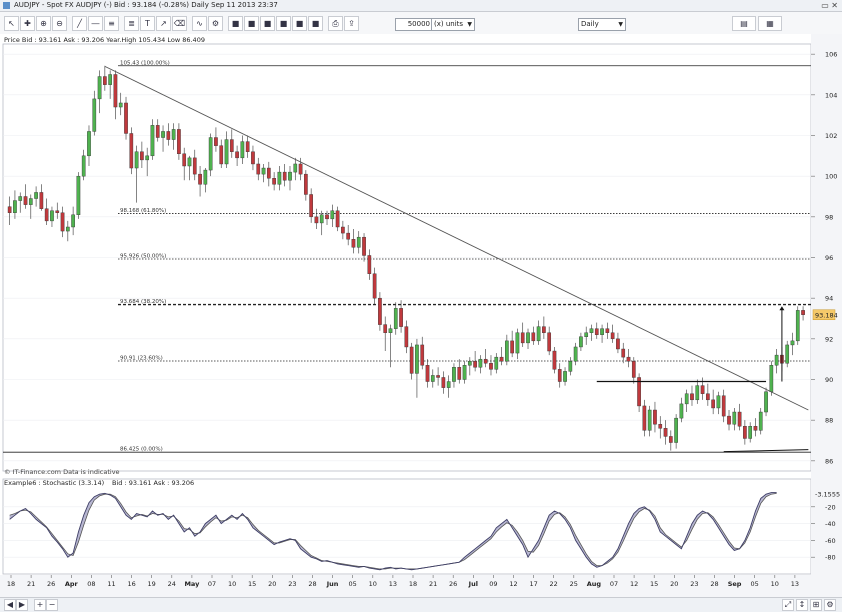 This screenshot has width=842, height=612. I want to click on minimize-icon: ▭, so click(825, 5).